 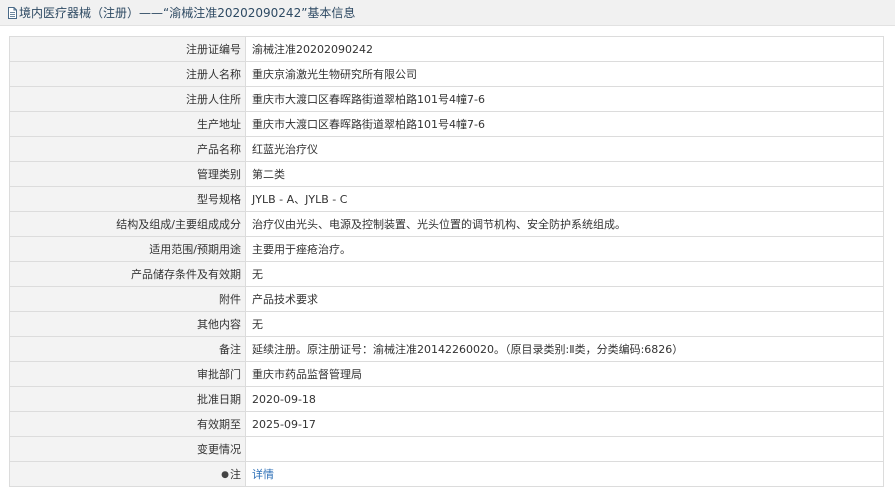 I want to click on table-row: 管理类别 第二类, so click(x=446, y=174).